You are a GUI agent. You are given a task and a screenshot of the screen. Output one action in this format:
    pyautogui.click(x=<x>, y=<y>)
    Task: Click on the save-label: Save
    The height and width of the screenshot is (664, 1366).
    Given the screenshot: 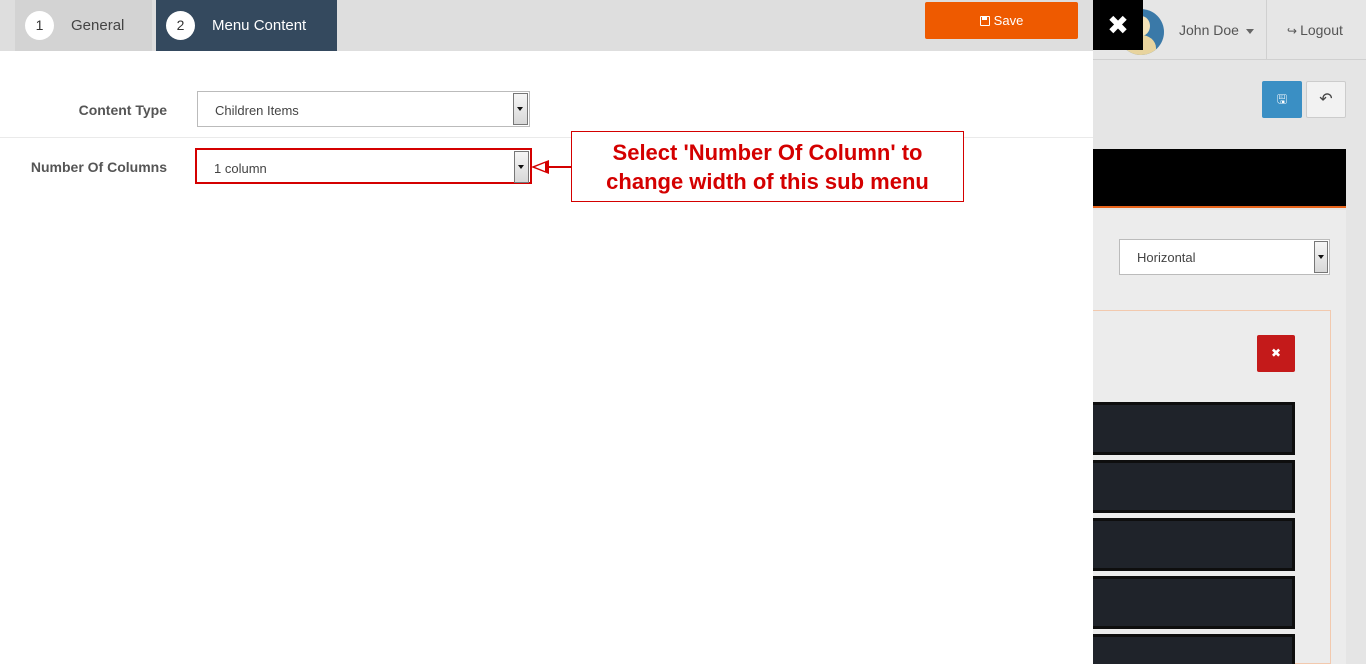 What is the action you would take?
    pyautogui.click(x=1008, y=20)
    